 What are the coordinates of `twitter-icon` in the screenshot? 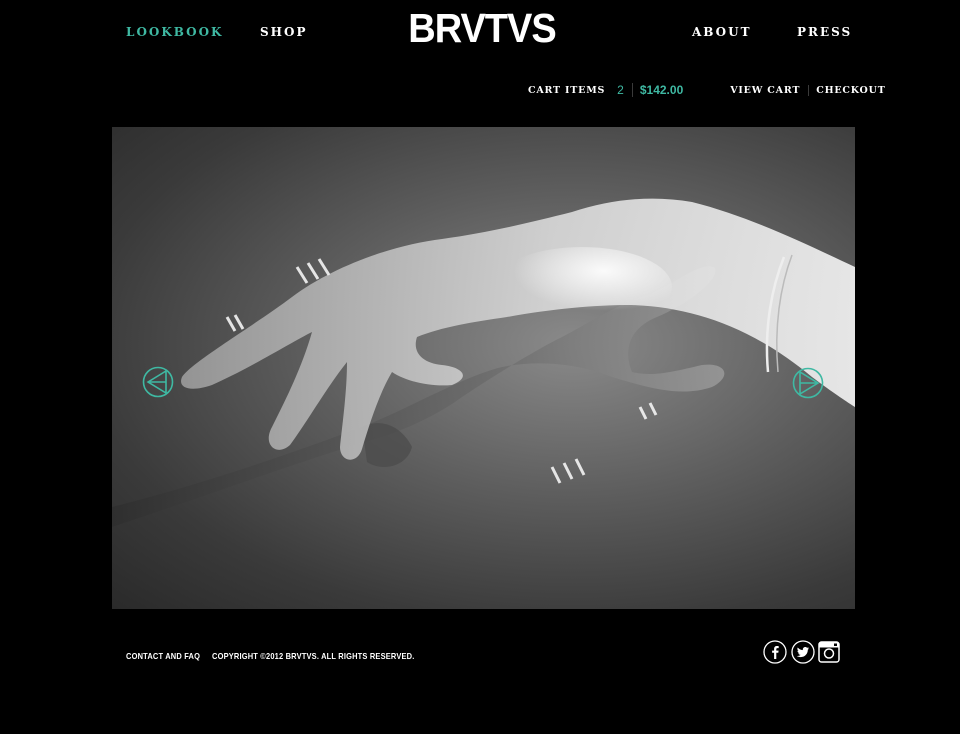 It's located at (803, 652).